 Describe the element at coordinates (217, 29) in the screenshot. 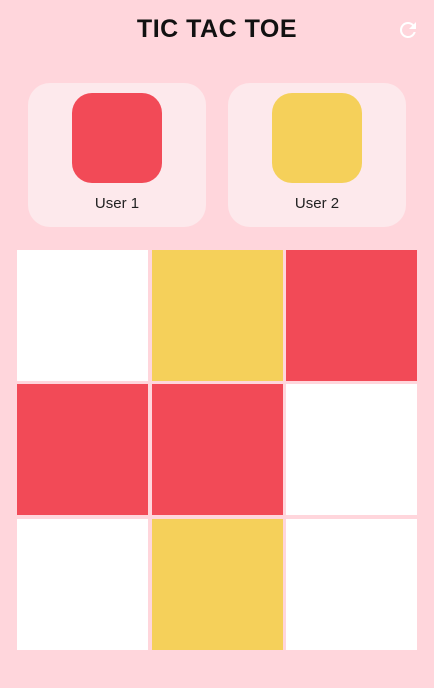

I see `game-title: TIC TAC TOE` at that location.